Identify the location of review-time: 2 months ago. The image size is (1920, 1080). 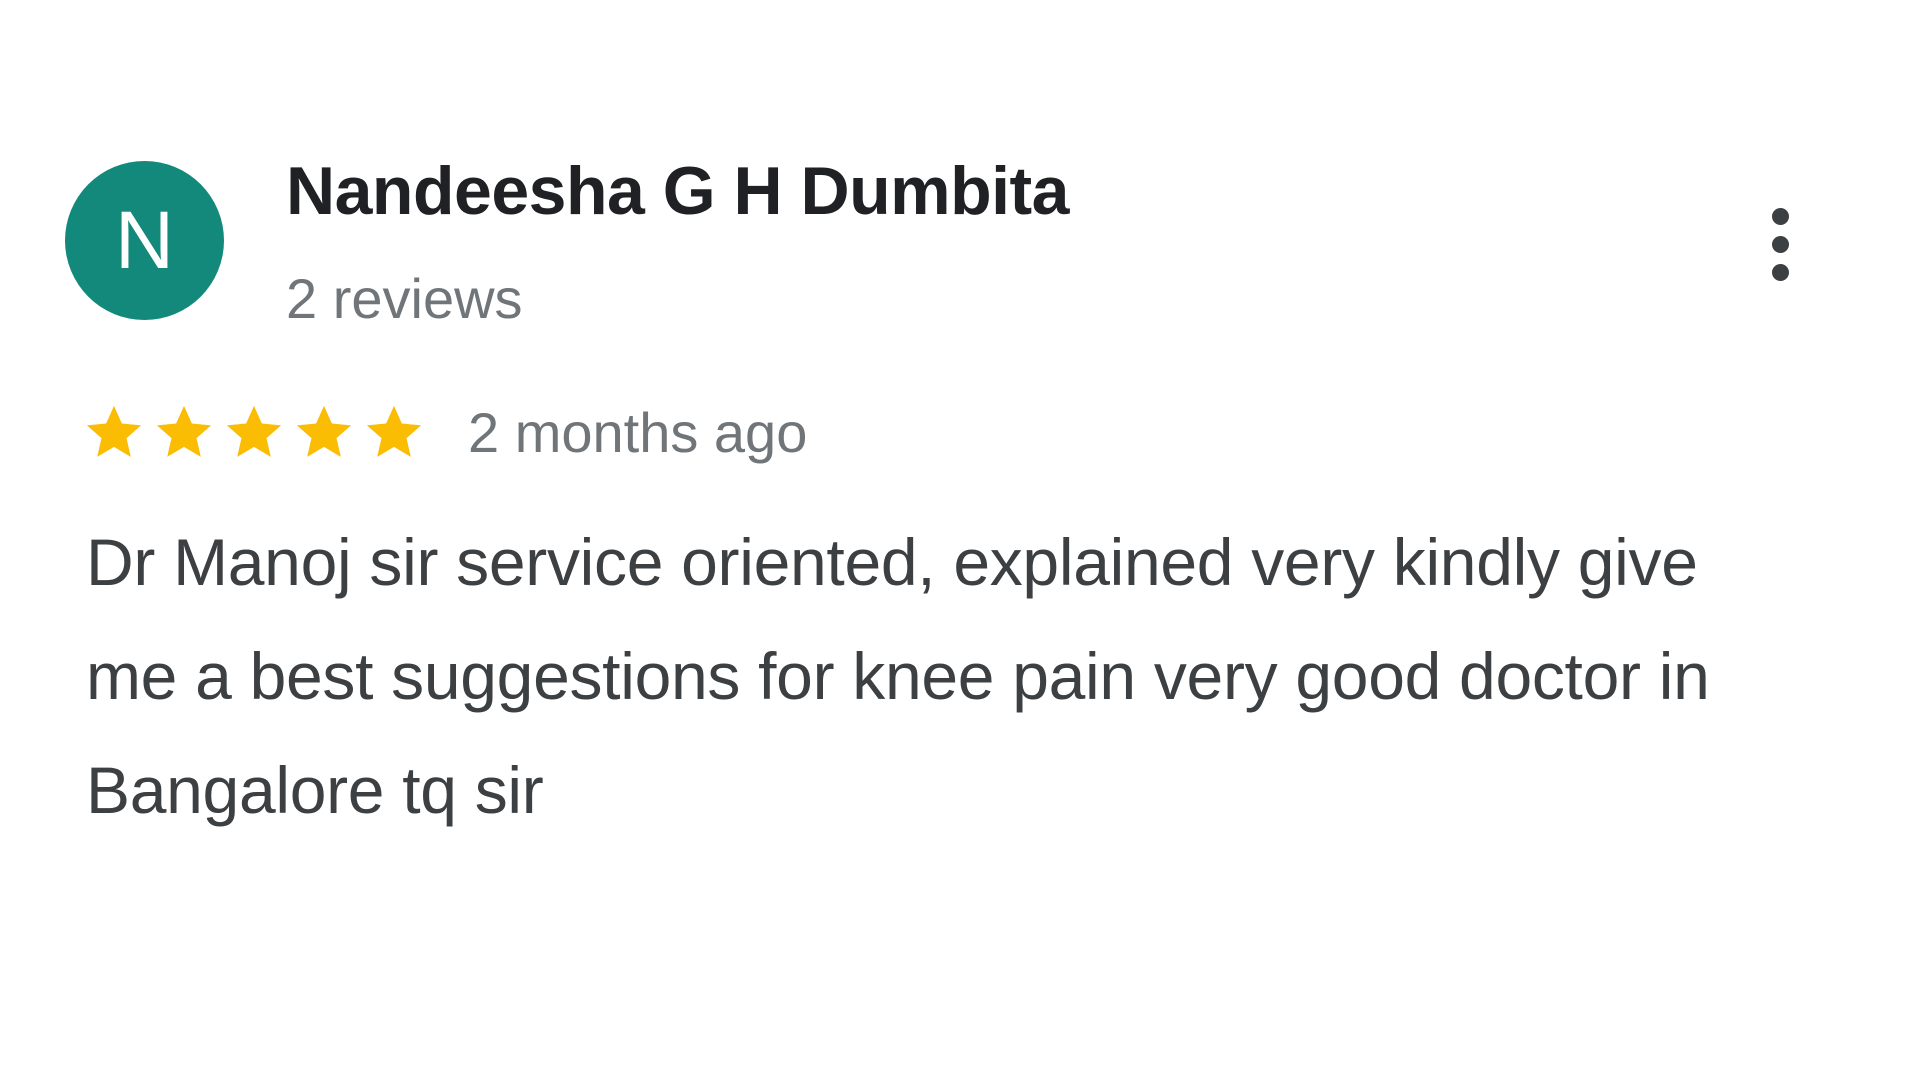
(638, 432).